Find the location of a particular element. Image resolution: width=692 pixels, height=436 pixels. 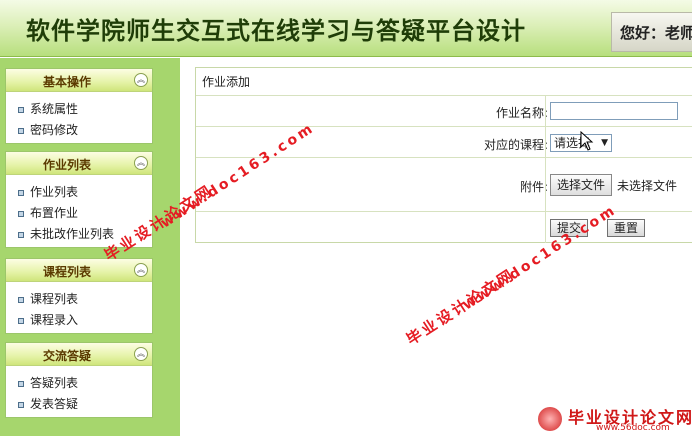

app-header: 软件学院师生交互式在线学习与答疑平台设计 您好：老师 is located at coordinates (346, 28).